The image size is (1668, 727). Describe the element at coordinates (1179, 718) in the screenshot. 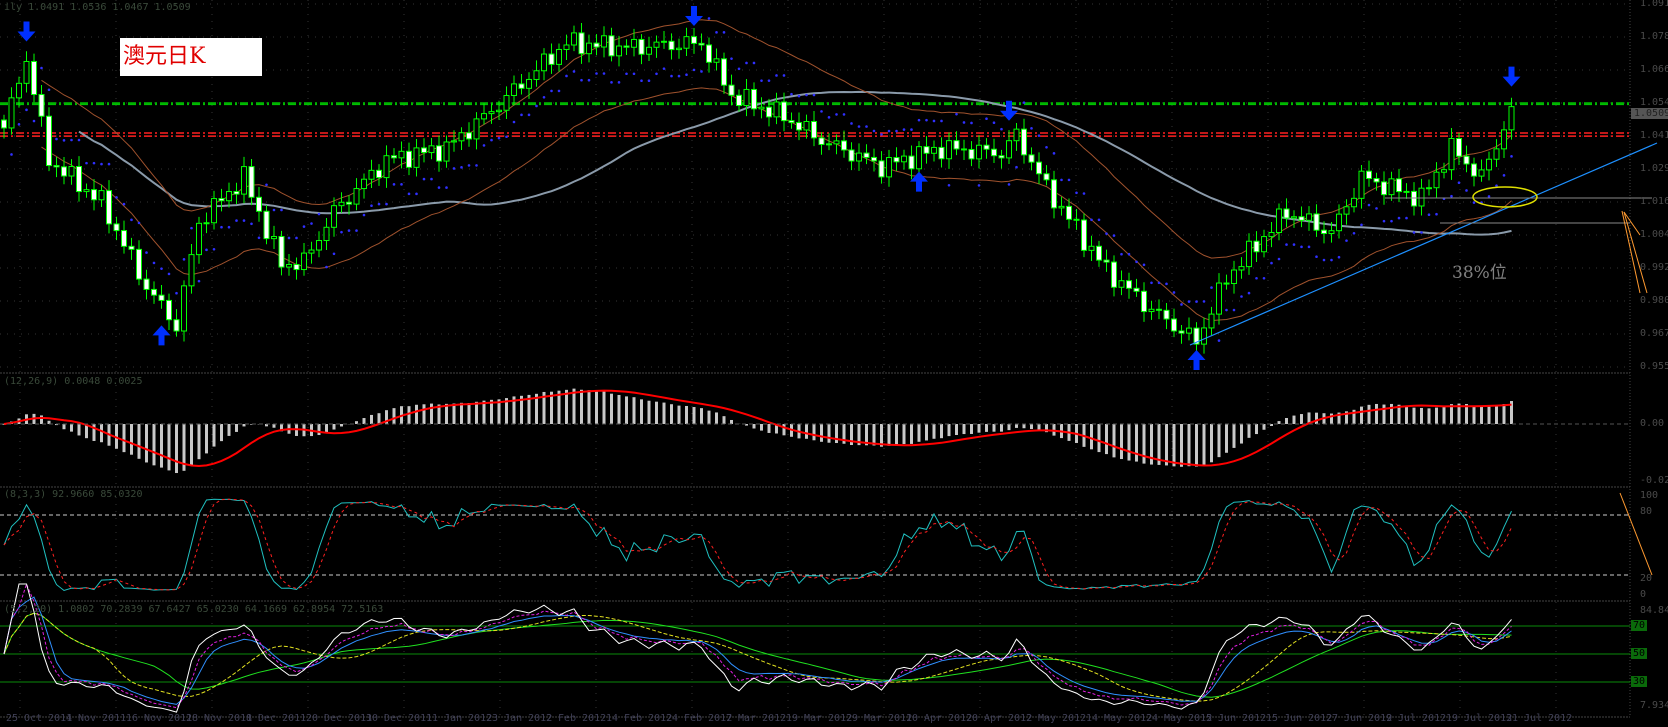

I see `date-axis-label: 24 May 2012` at that location.